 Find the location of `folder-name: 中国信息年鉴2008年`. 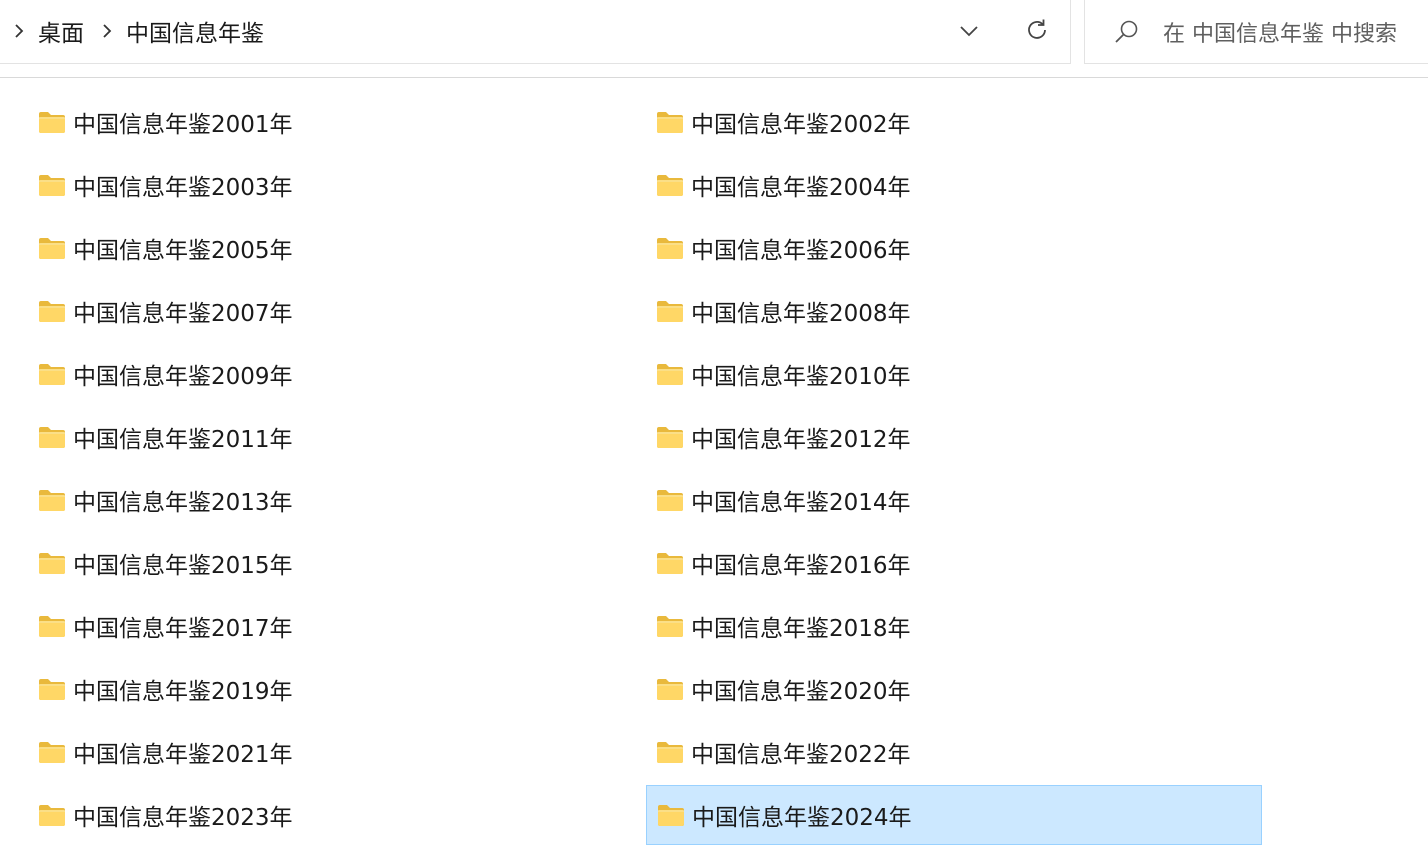

folder-name: 中国信息年鉴2008年 is located at coordinates (801, 314).